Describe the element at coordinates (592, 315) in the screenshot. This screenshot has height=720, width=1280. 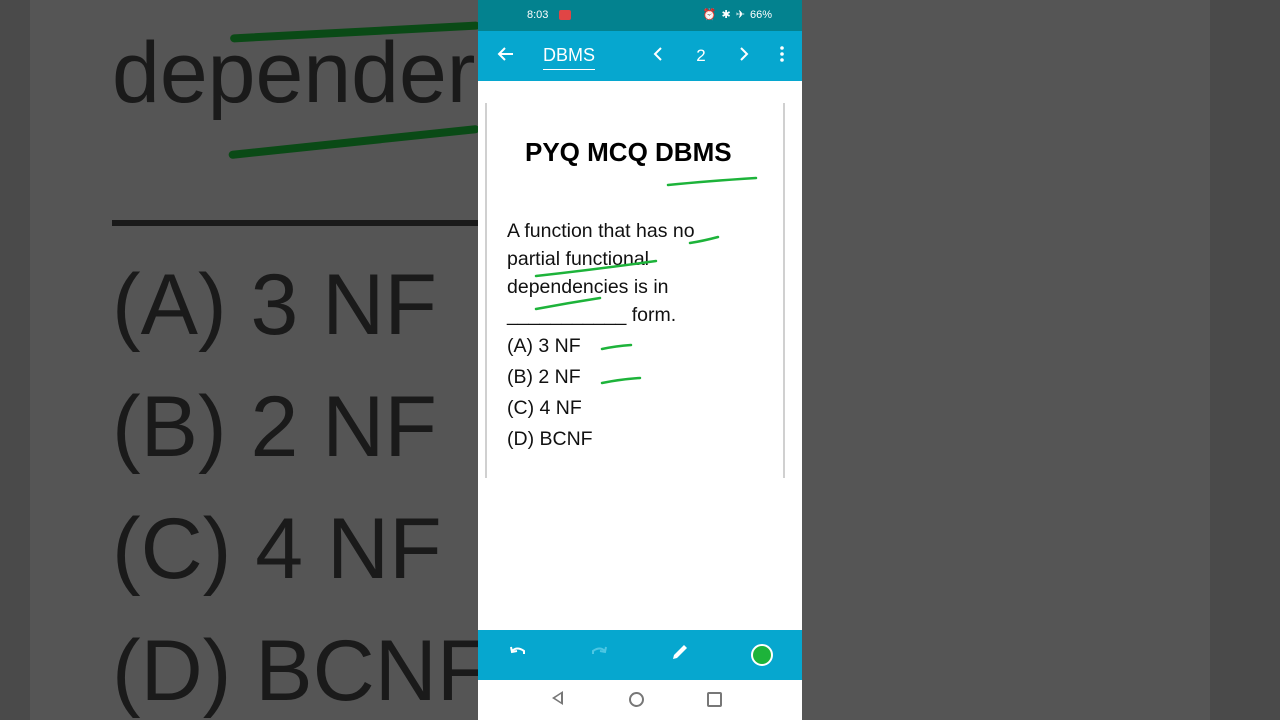
I see `question-line: ___________ form.` at that location.